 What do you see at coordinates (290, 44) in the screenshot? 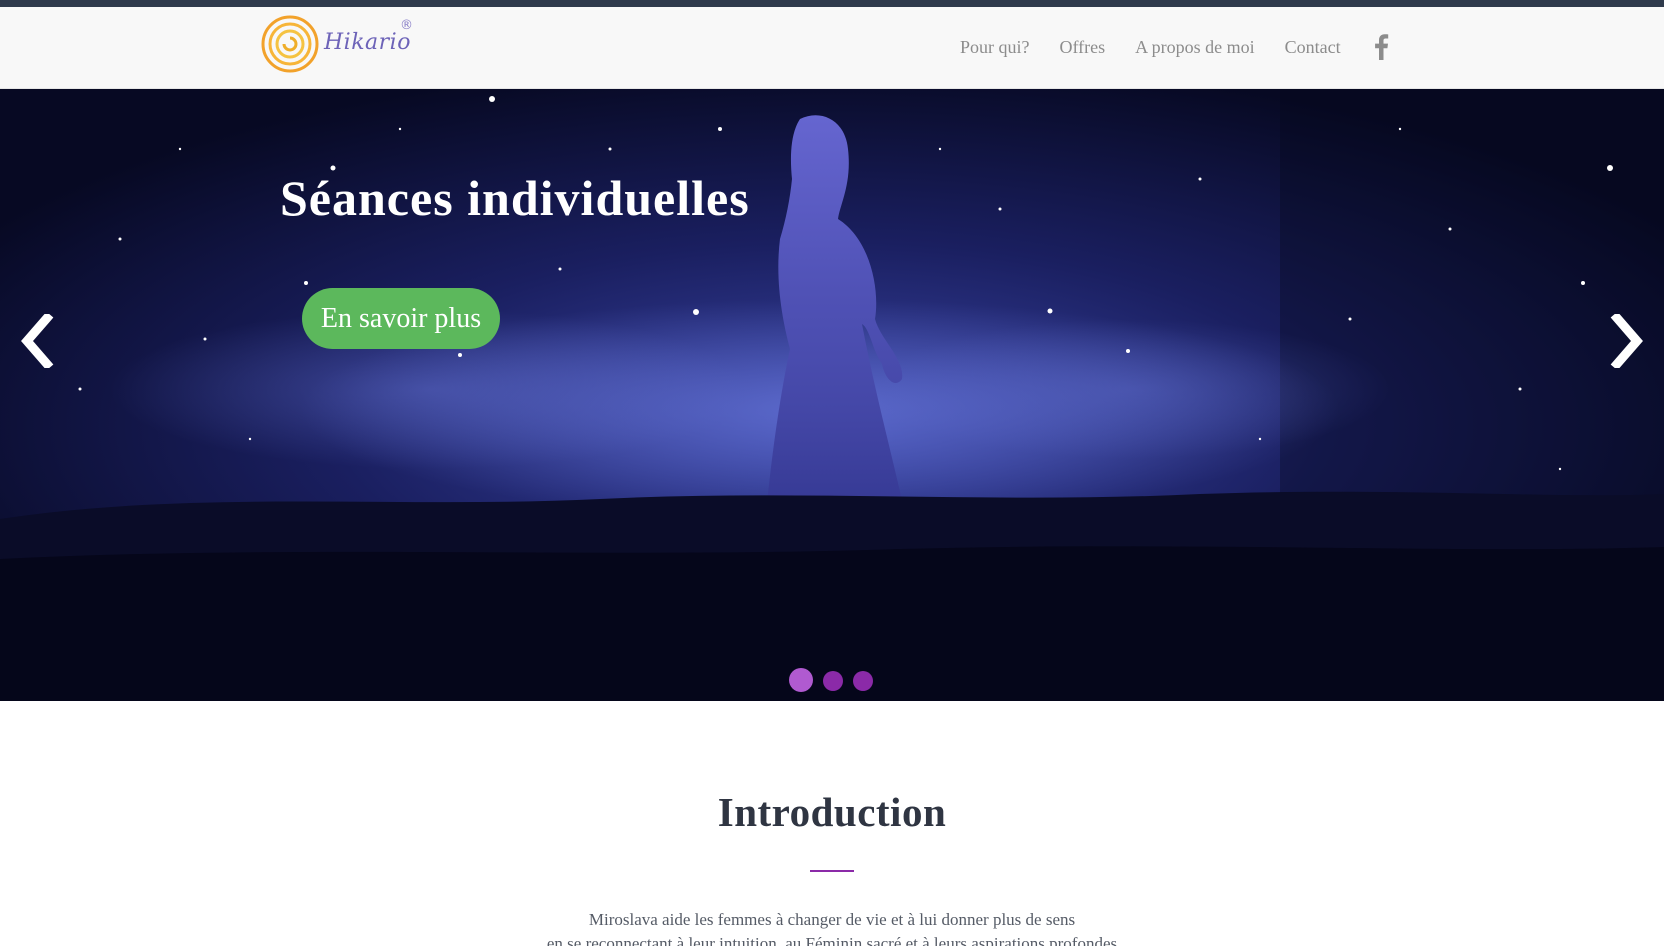
I see `spiral-logo-icon` at bounding box center [290, 44].